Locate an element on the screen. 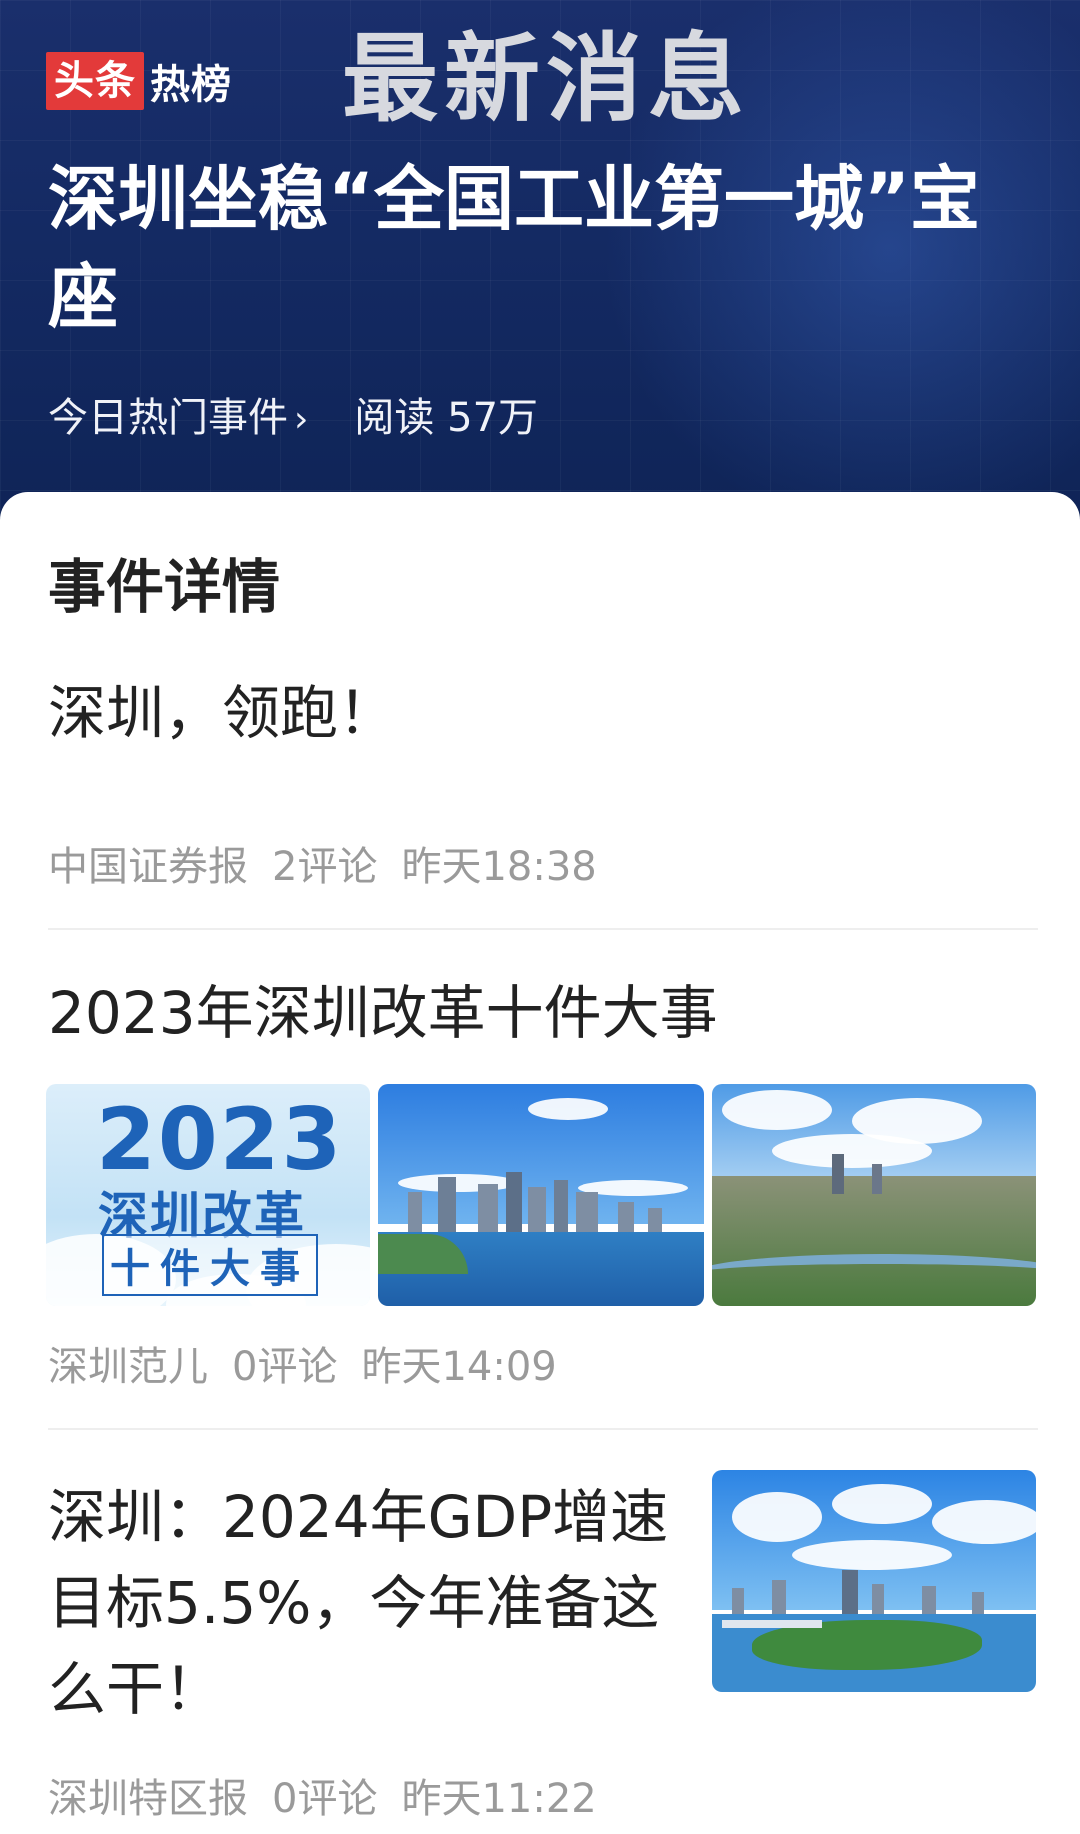 Image resolution: width=1080 pixels, height=1834 pixels. article-title: 2023年深圳改革十件大事 is located at coordinates (383, 1013).